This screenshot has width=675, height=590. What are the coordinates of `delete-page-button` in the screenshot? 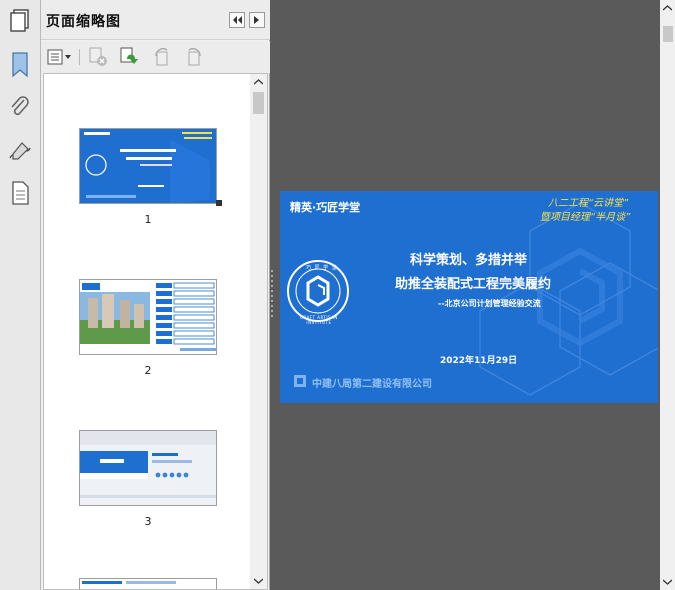 It's located at (98, 57).